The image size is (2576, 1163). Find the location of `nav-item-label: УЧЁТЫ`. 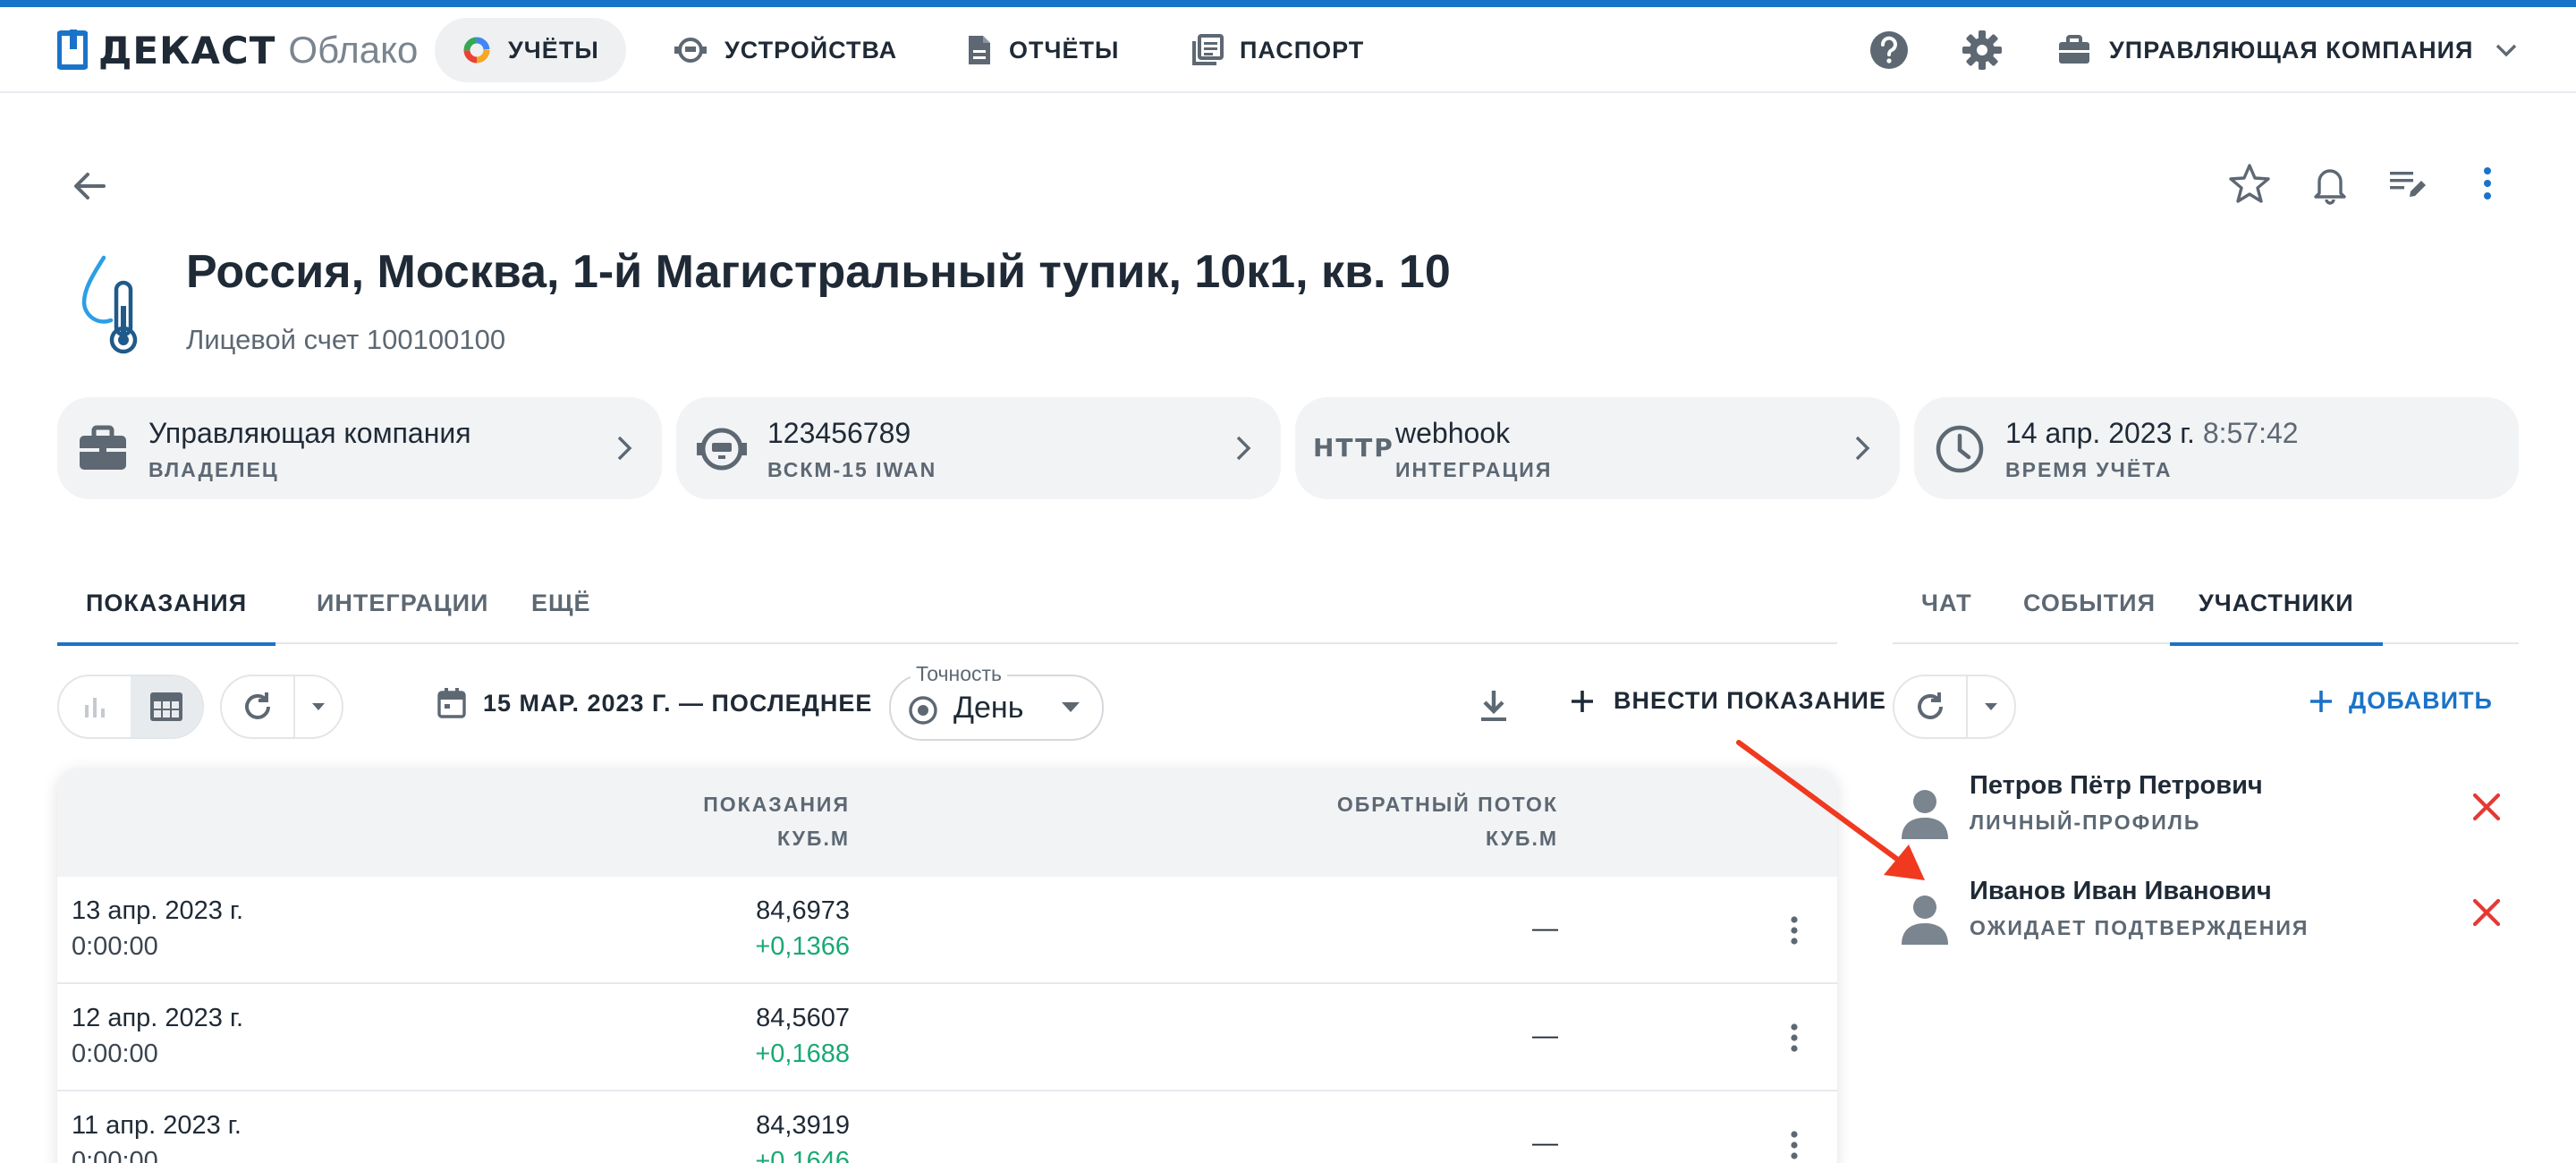

nav-item-label: УЧЁТЫ is located at coordinates (553, 50).